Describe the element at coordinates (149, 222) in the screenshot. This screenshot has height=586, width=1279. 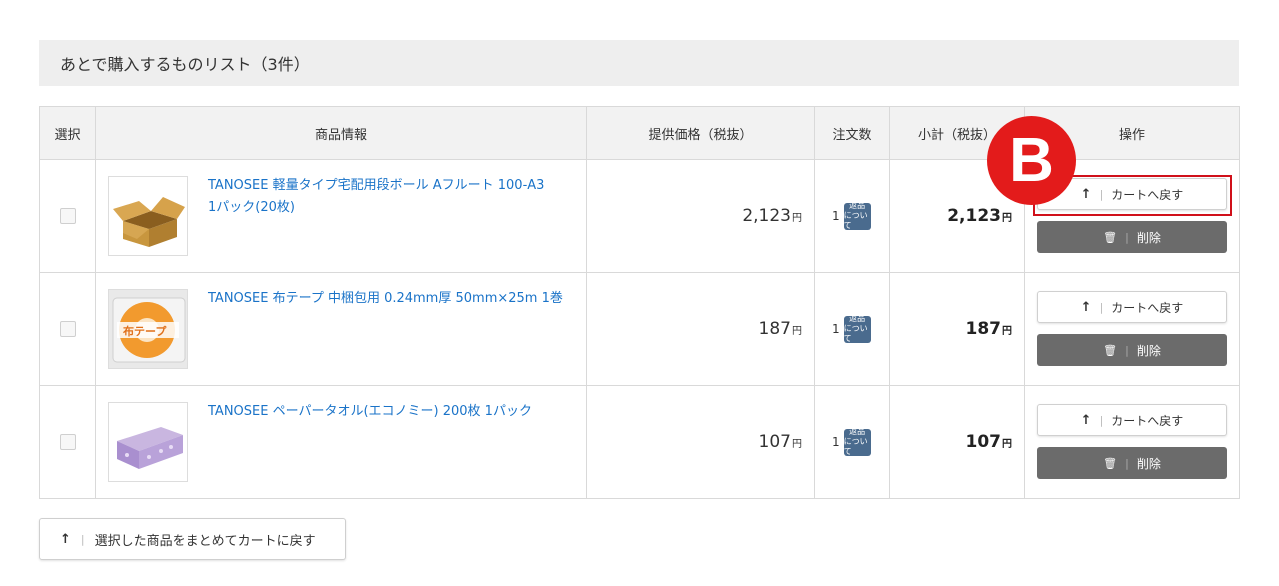
I see `cardboard-box-icon` at that location.